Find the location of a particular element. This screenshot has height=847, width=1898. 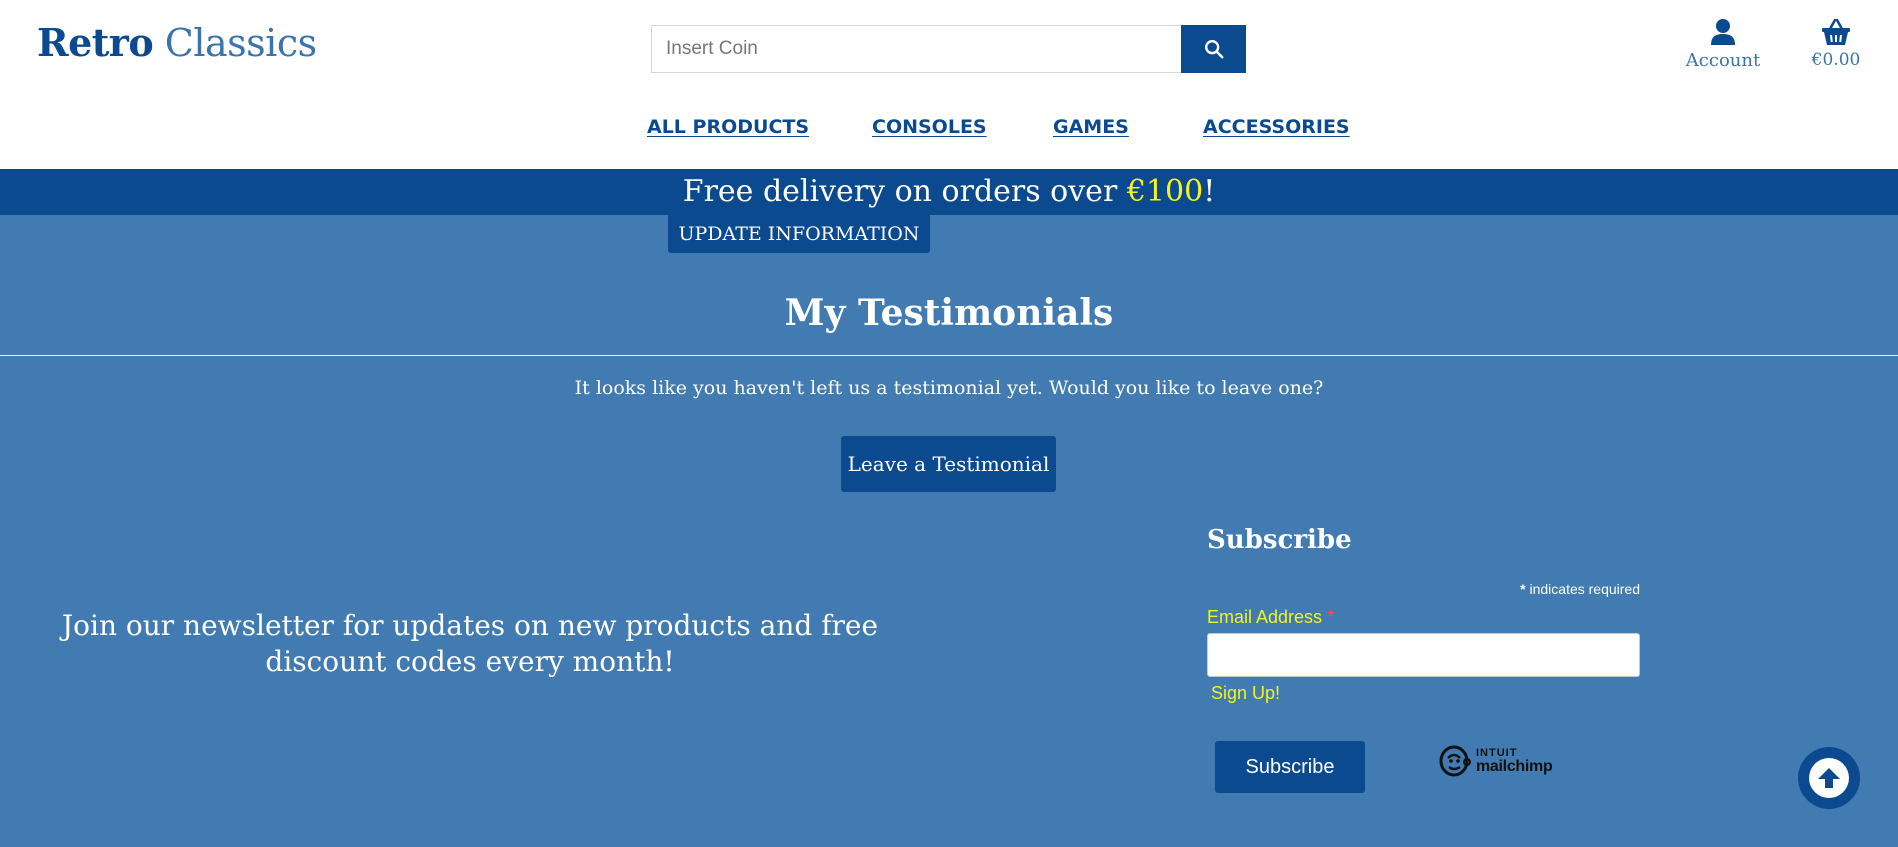

banner-prefix: Free delivery on orders over is located at coordinates (904, 191).